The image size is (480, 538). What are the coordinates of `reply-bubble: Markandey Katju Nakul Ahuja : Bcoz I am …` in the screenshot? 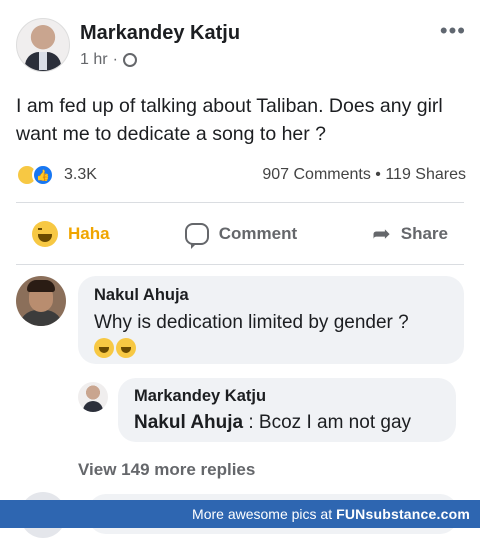 It's located at (287, 410).